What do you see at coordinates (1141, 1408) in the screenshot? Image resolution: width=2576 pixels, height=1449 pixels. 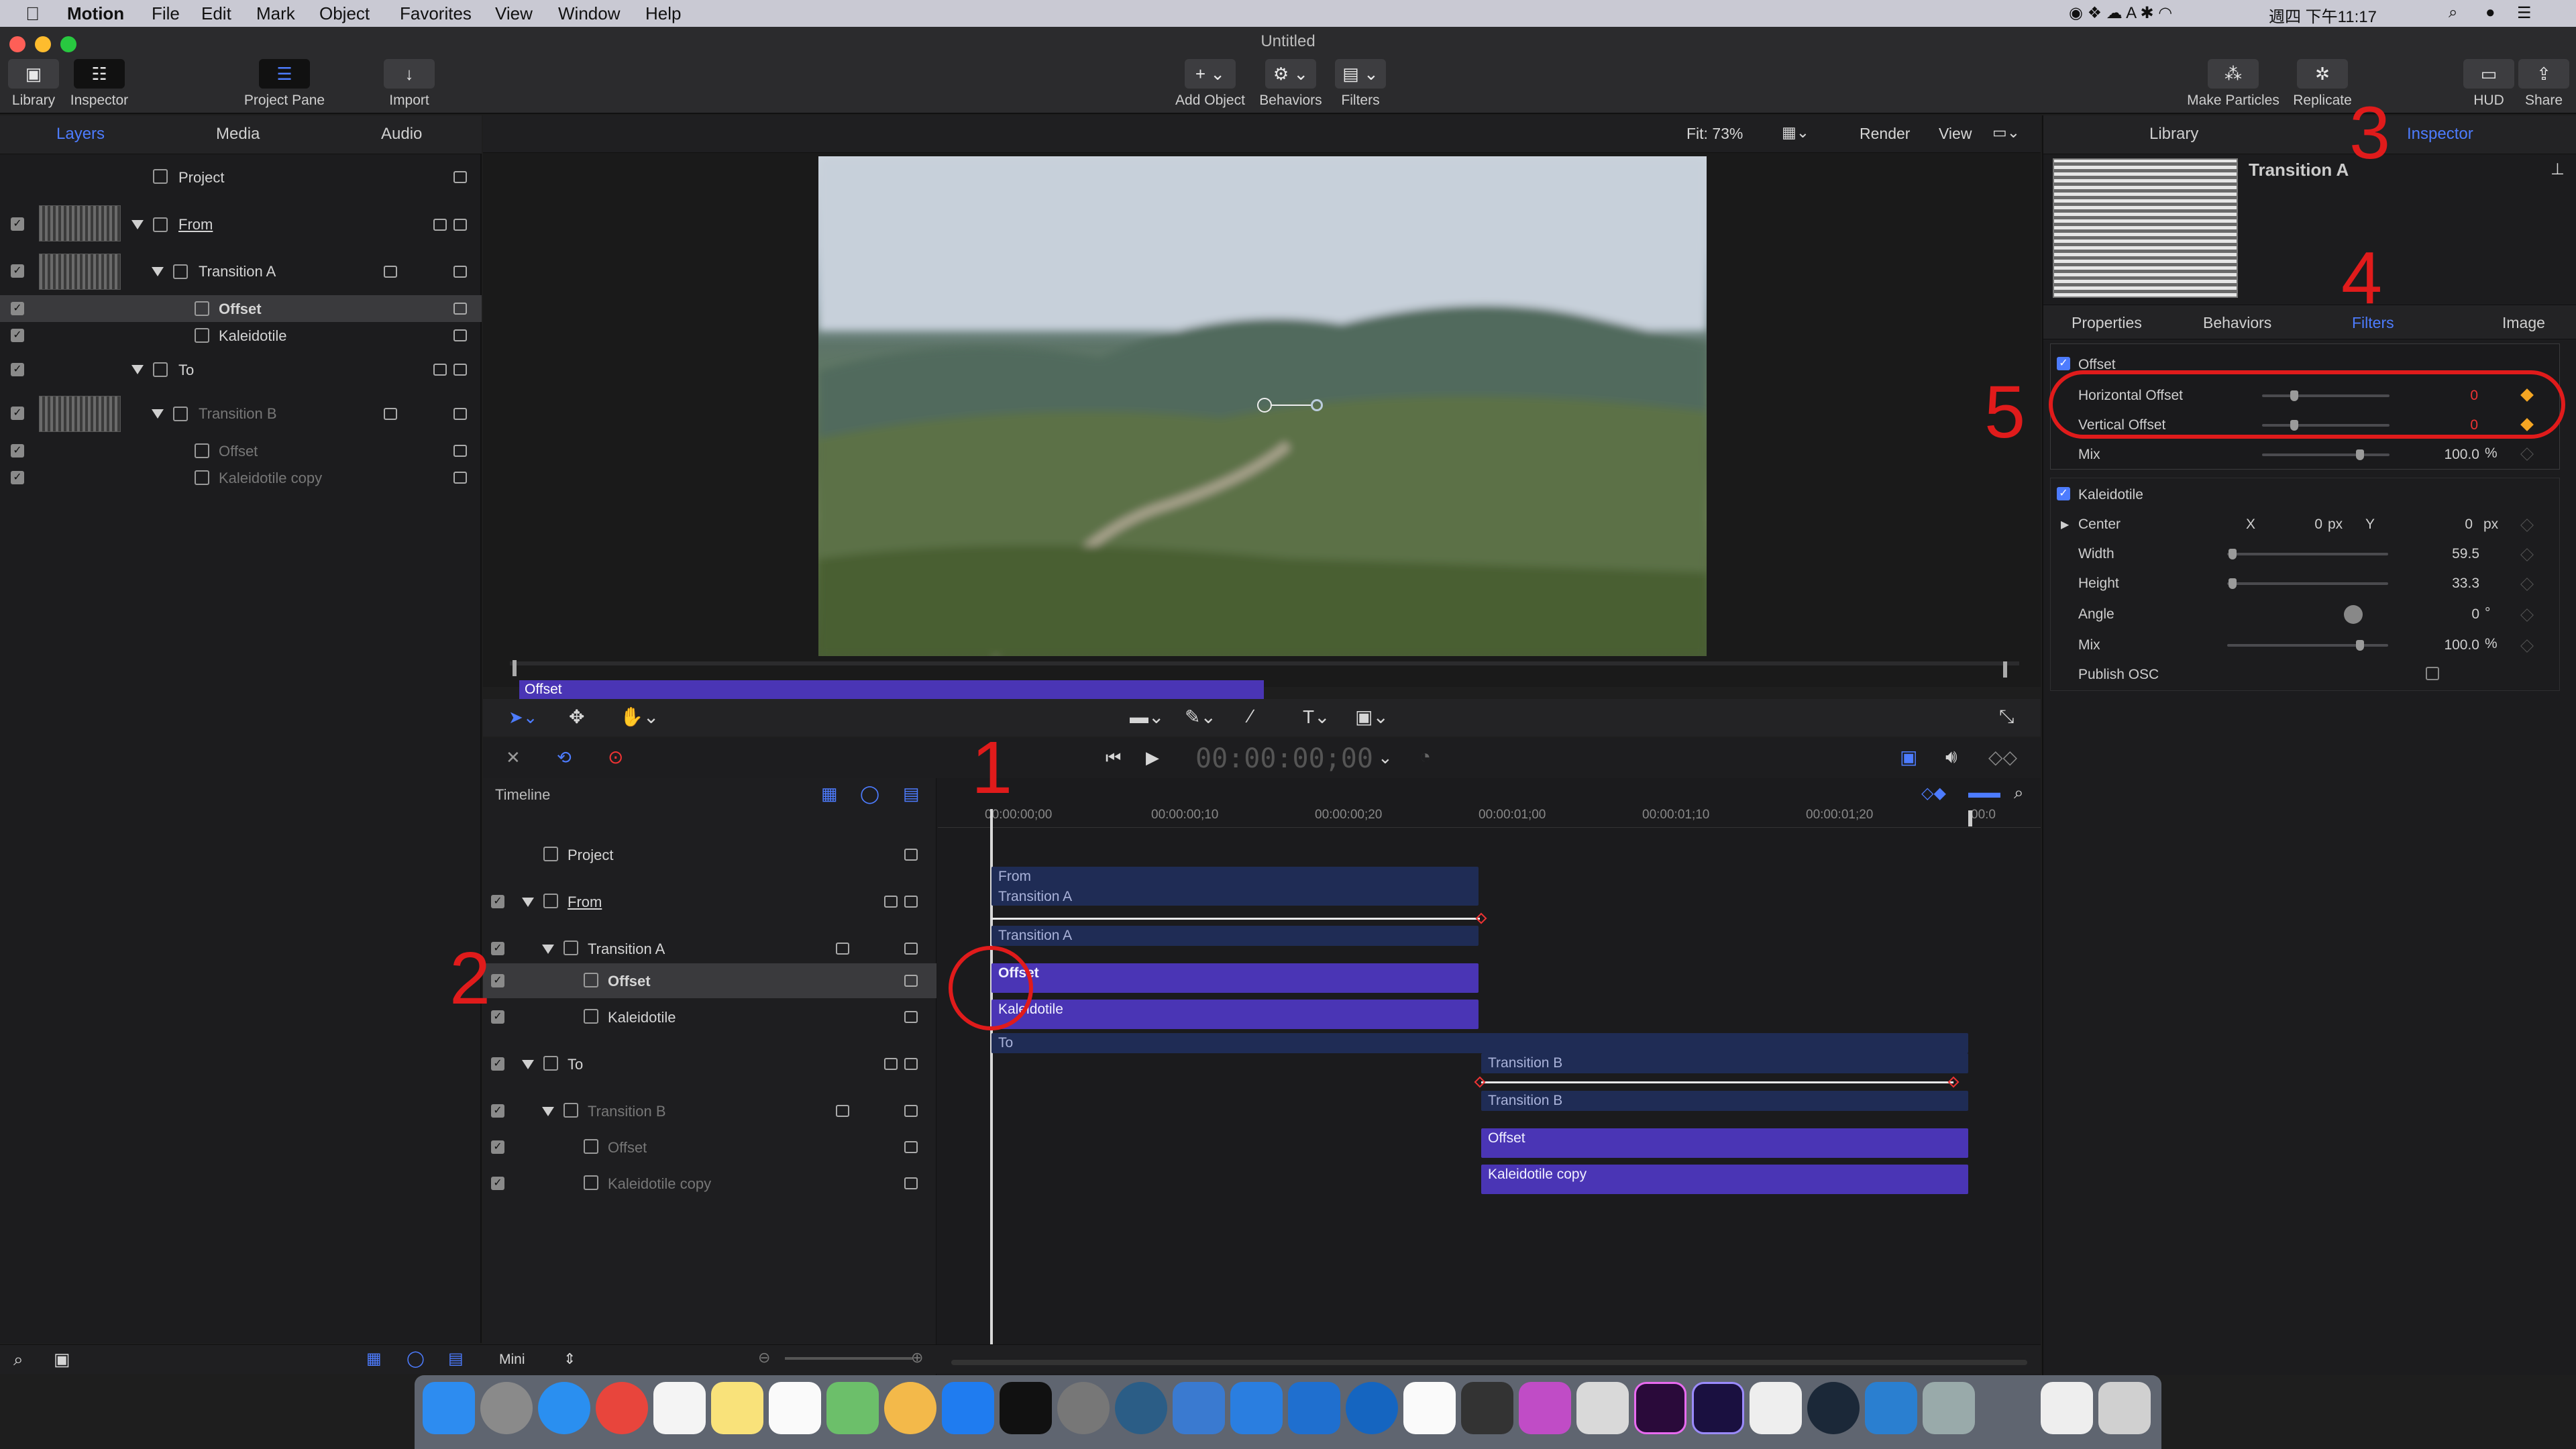 I see `quicktime-icon` at bounding box center [1141, 1408].